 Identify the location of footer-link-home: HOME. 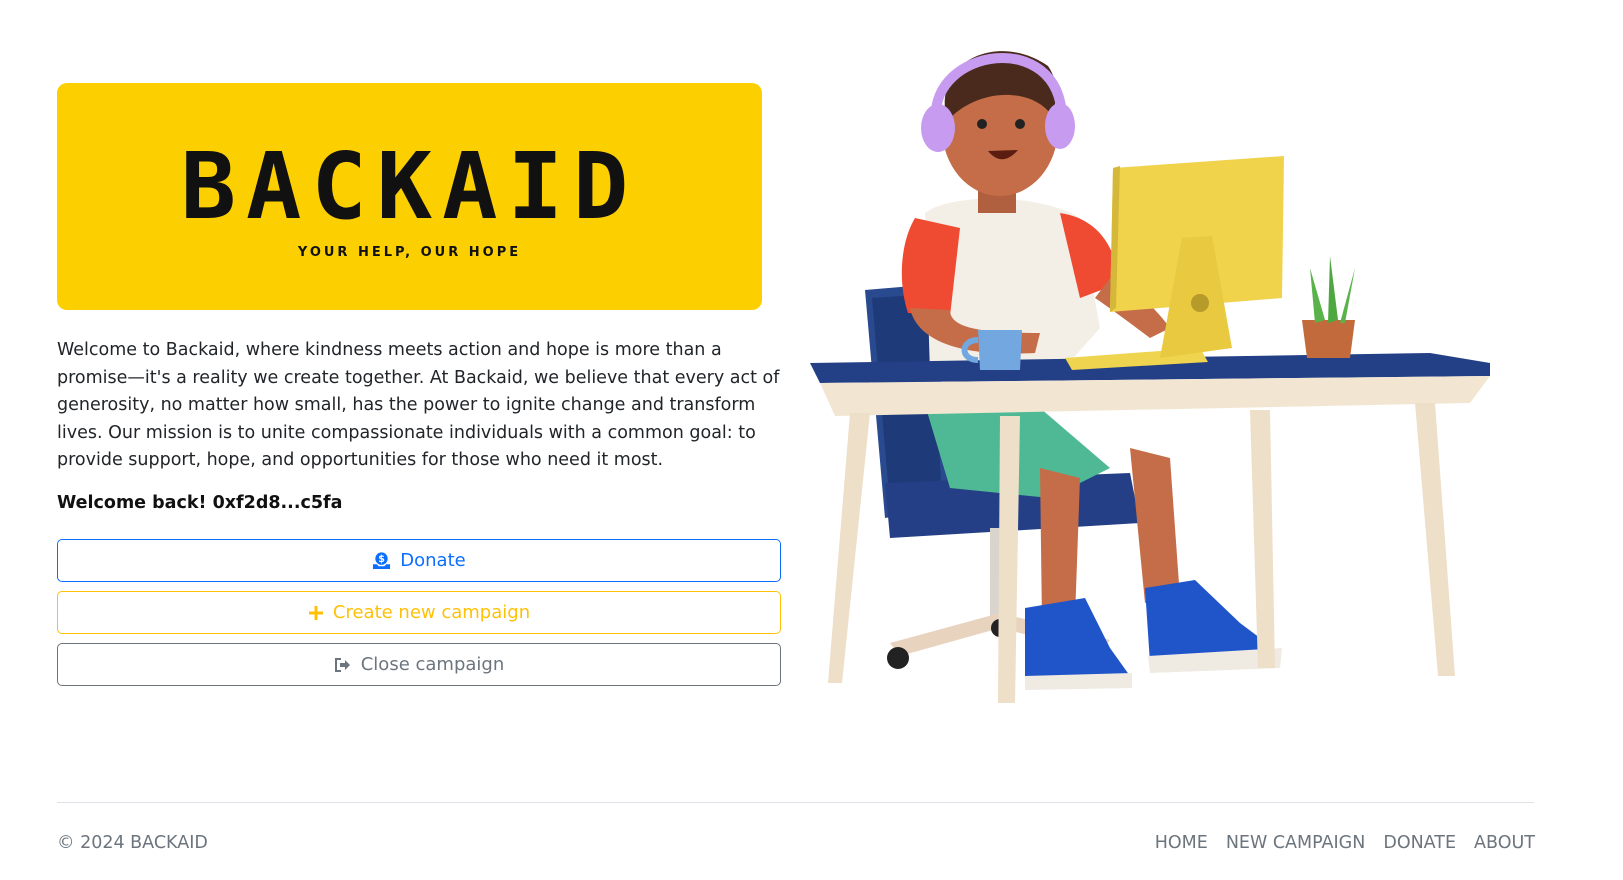
(1181, 843).